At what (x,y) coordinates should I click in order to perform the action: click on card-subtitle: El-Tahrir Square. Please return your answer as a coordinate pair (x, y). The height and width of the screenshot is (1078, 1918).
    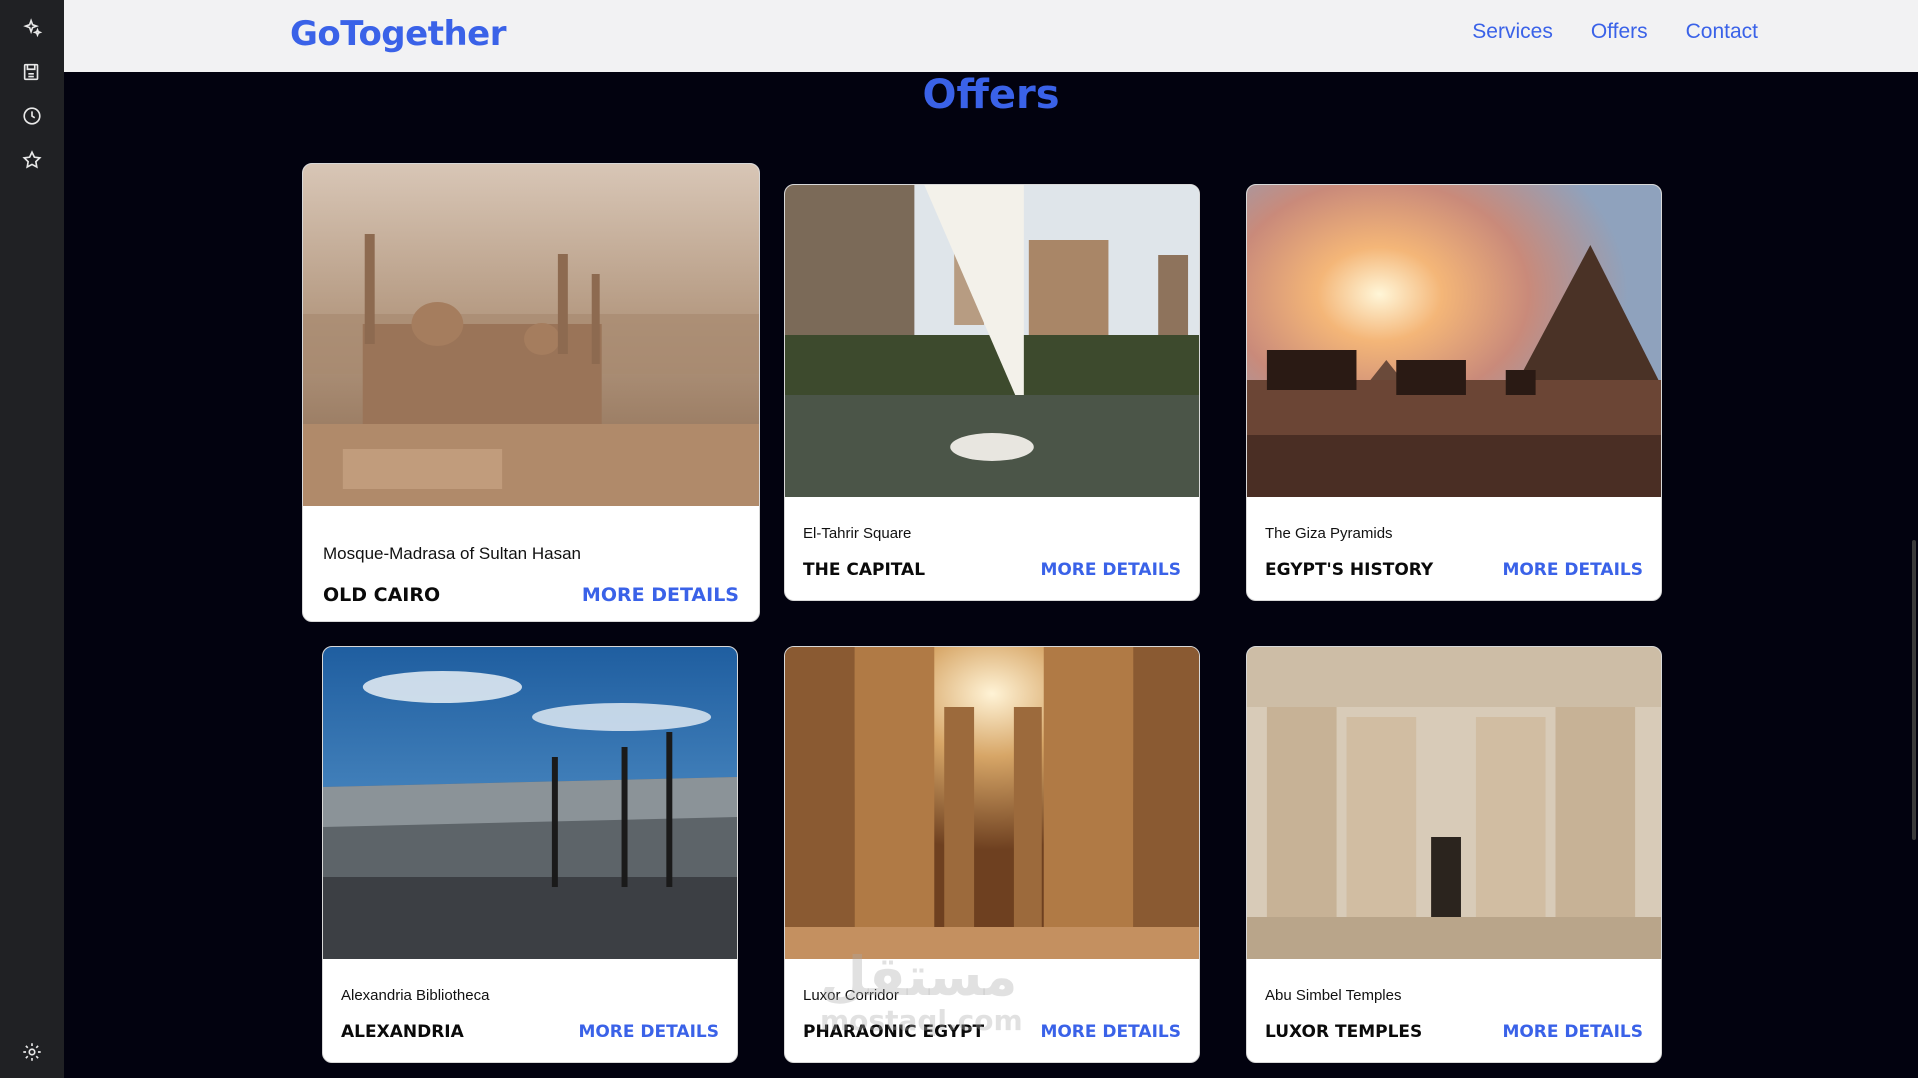
    Looking at the image, I should click on (857, 533).